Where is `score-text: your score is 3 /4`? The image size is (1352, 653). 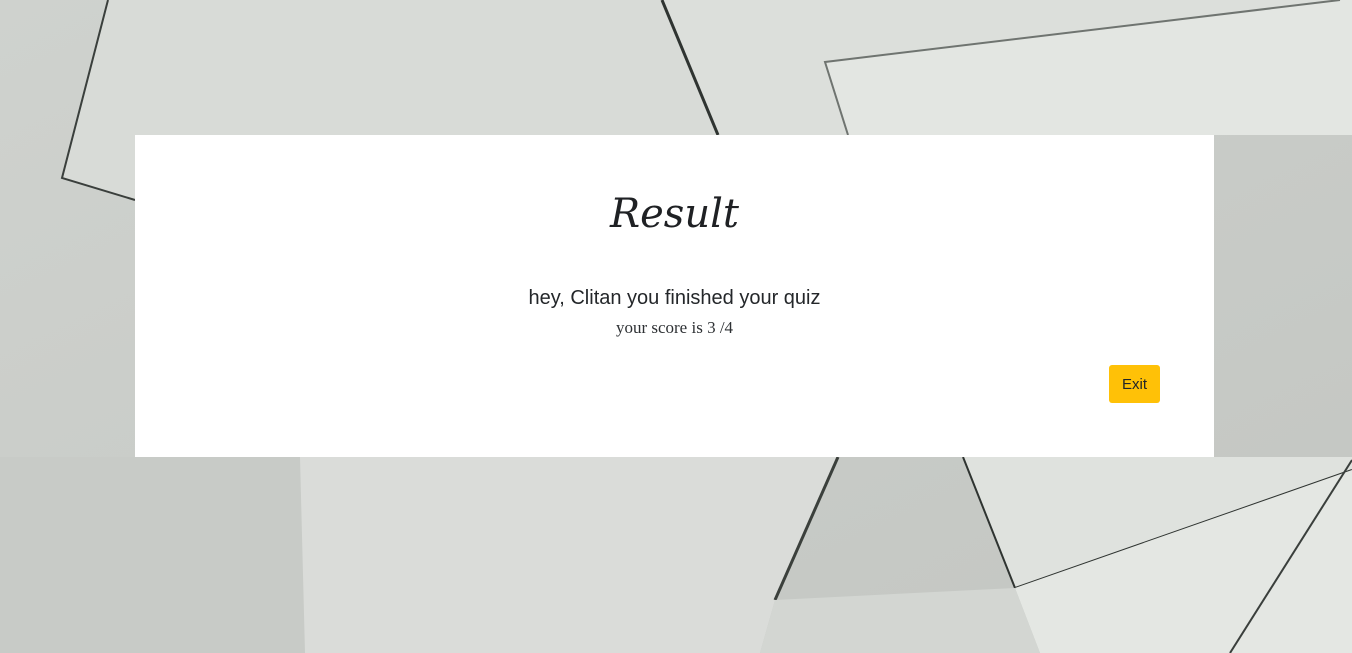 score-text: your score is 3 /4 is located at coordinates (674, 327).